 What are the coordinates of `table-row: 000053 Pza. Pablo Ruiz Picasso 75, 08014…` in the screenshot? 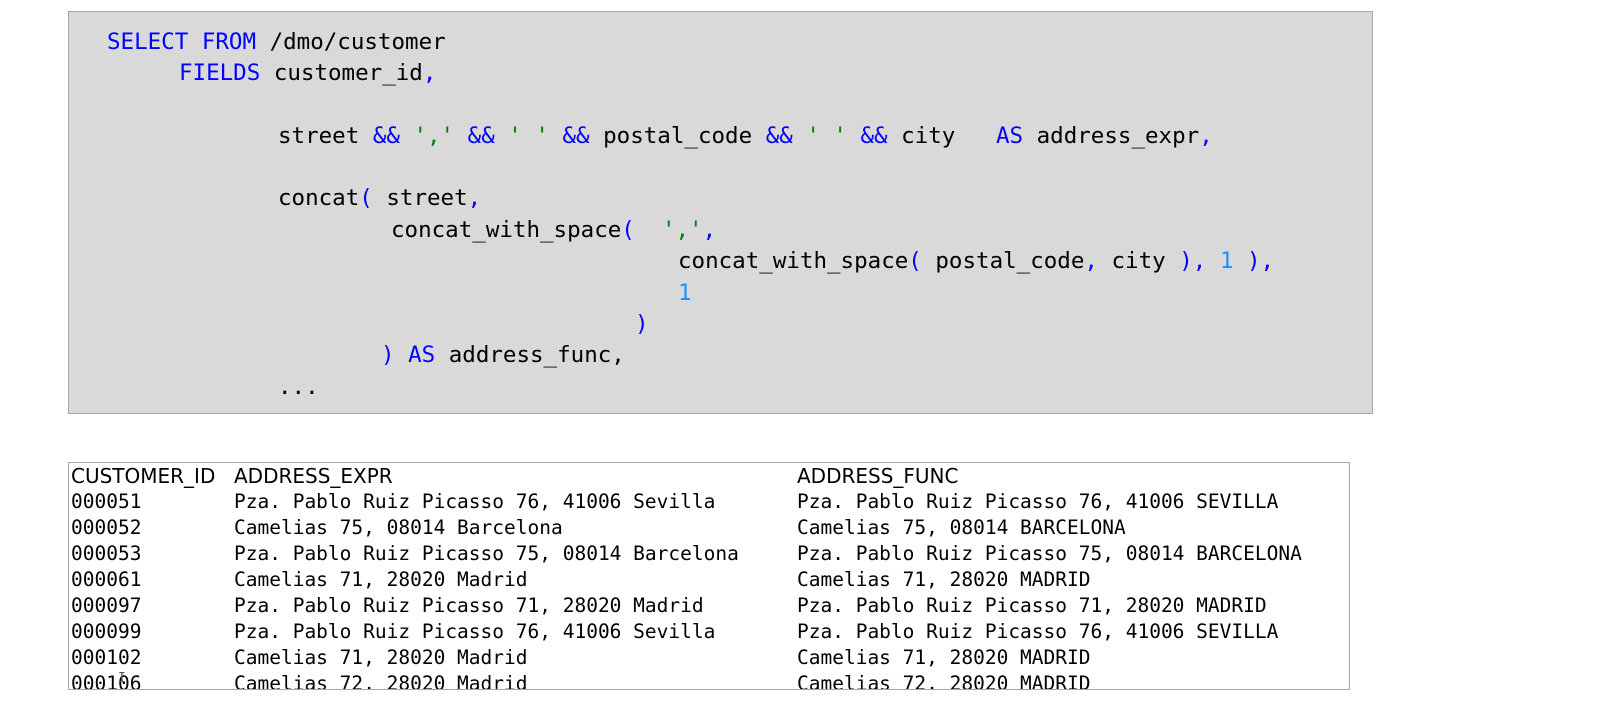 It's located at (709, 554).